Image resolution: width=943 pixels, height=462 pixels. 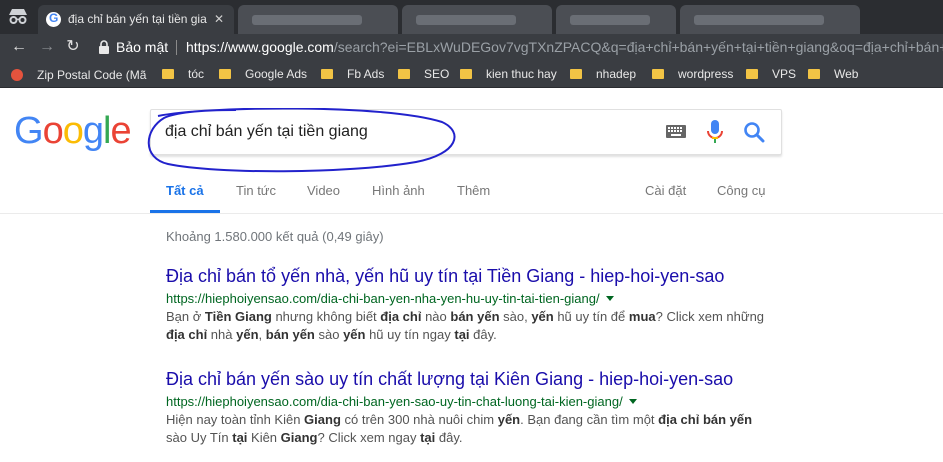 What do you see at coordinates (754, 132) in the screenshot?
I see `search-icon` at bounding box center [754, 132].